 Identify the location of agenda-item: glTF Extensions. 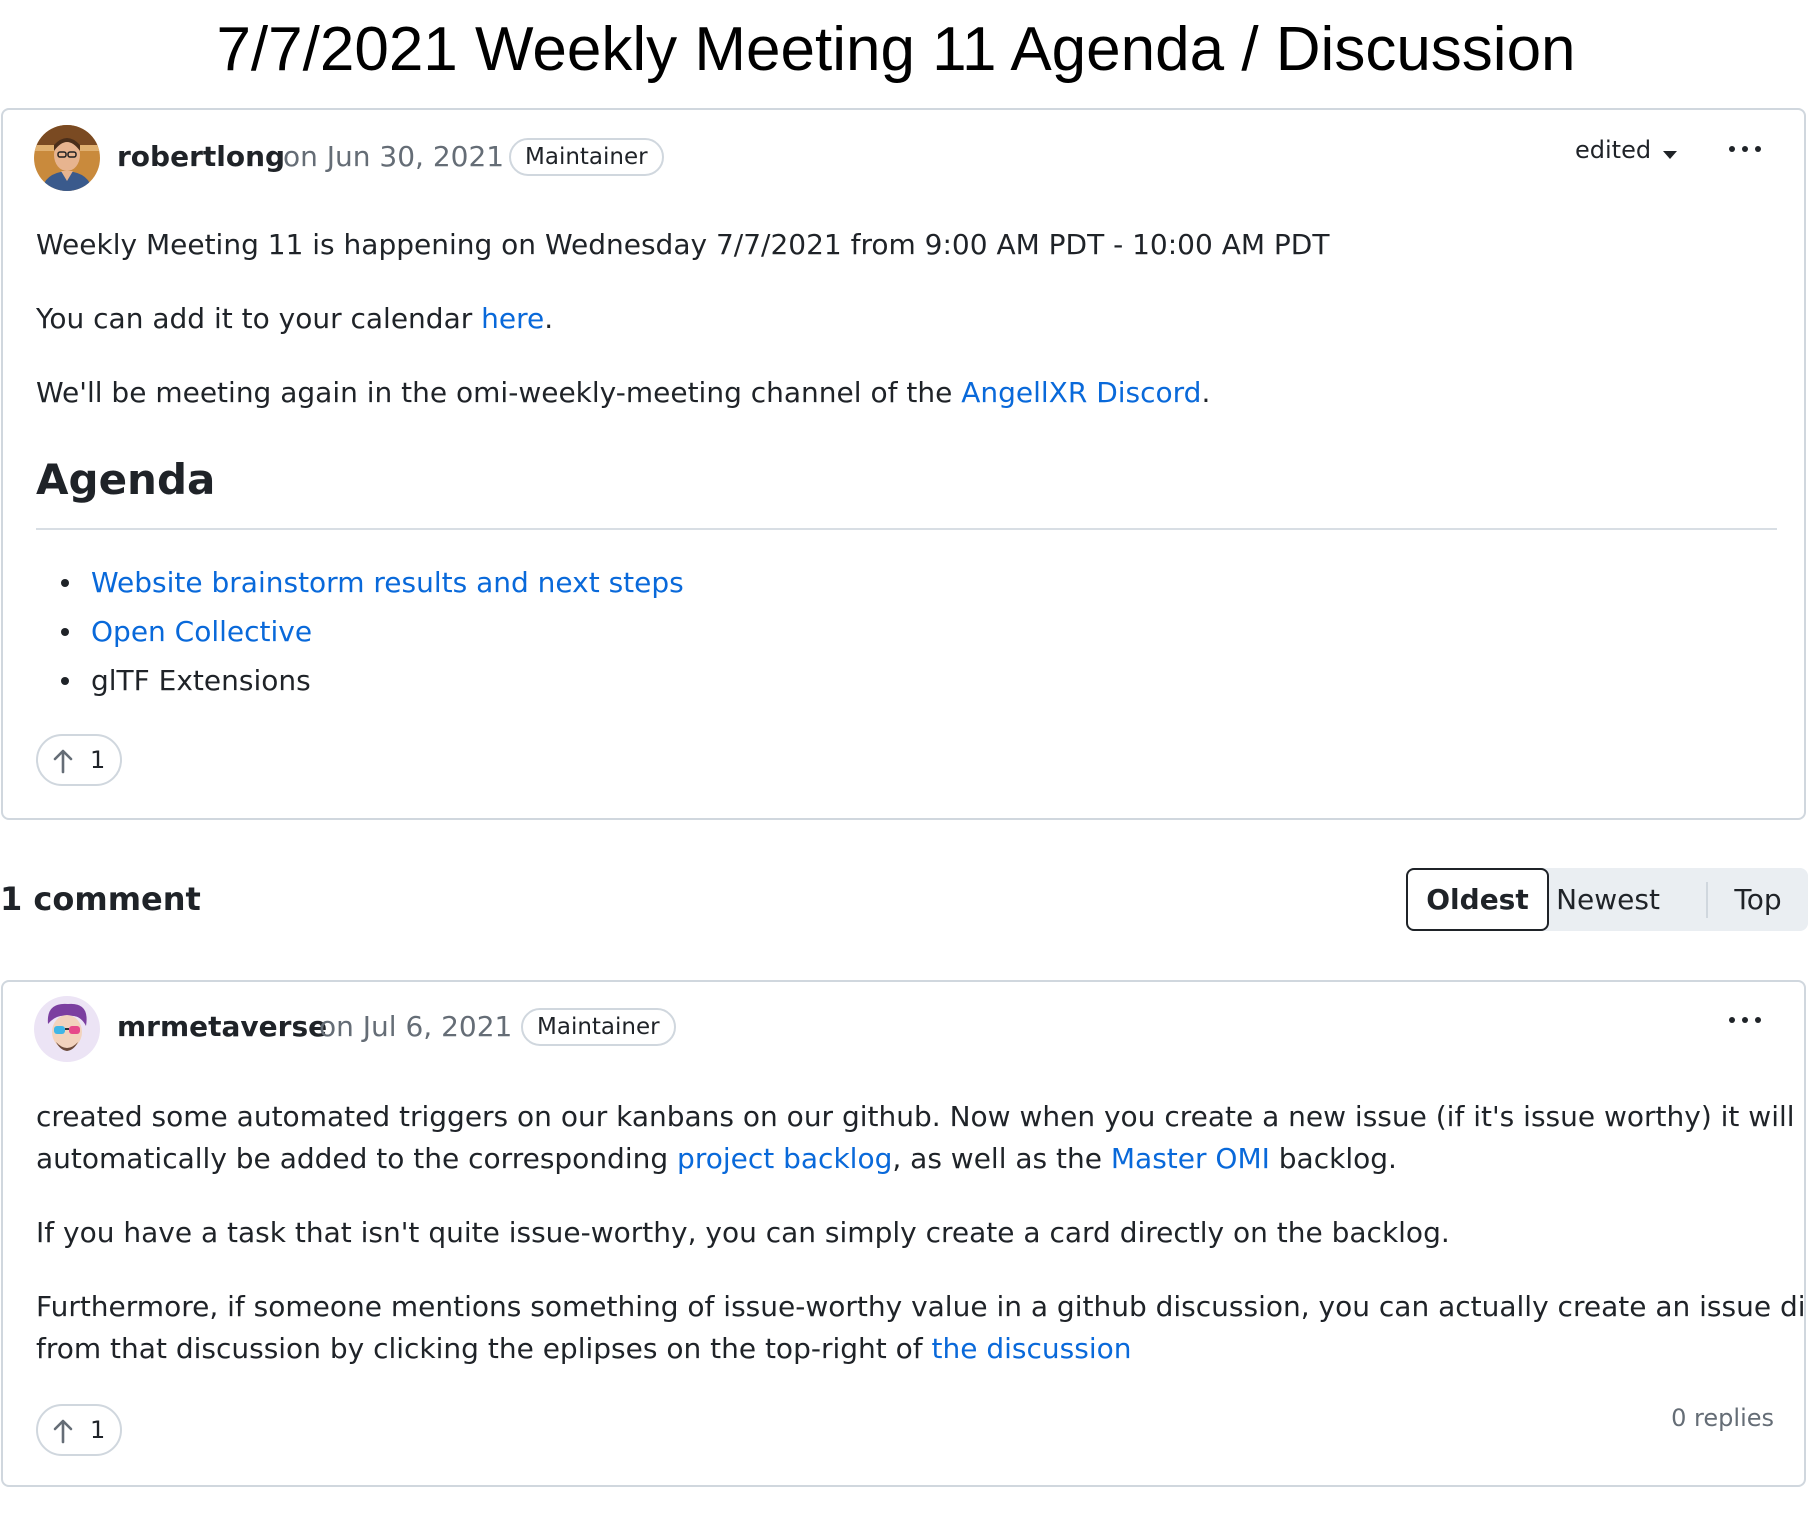
(343, 684).